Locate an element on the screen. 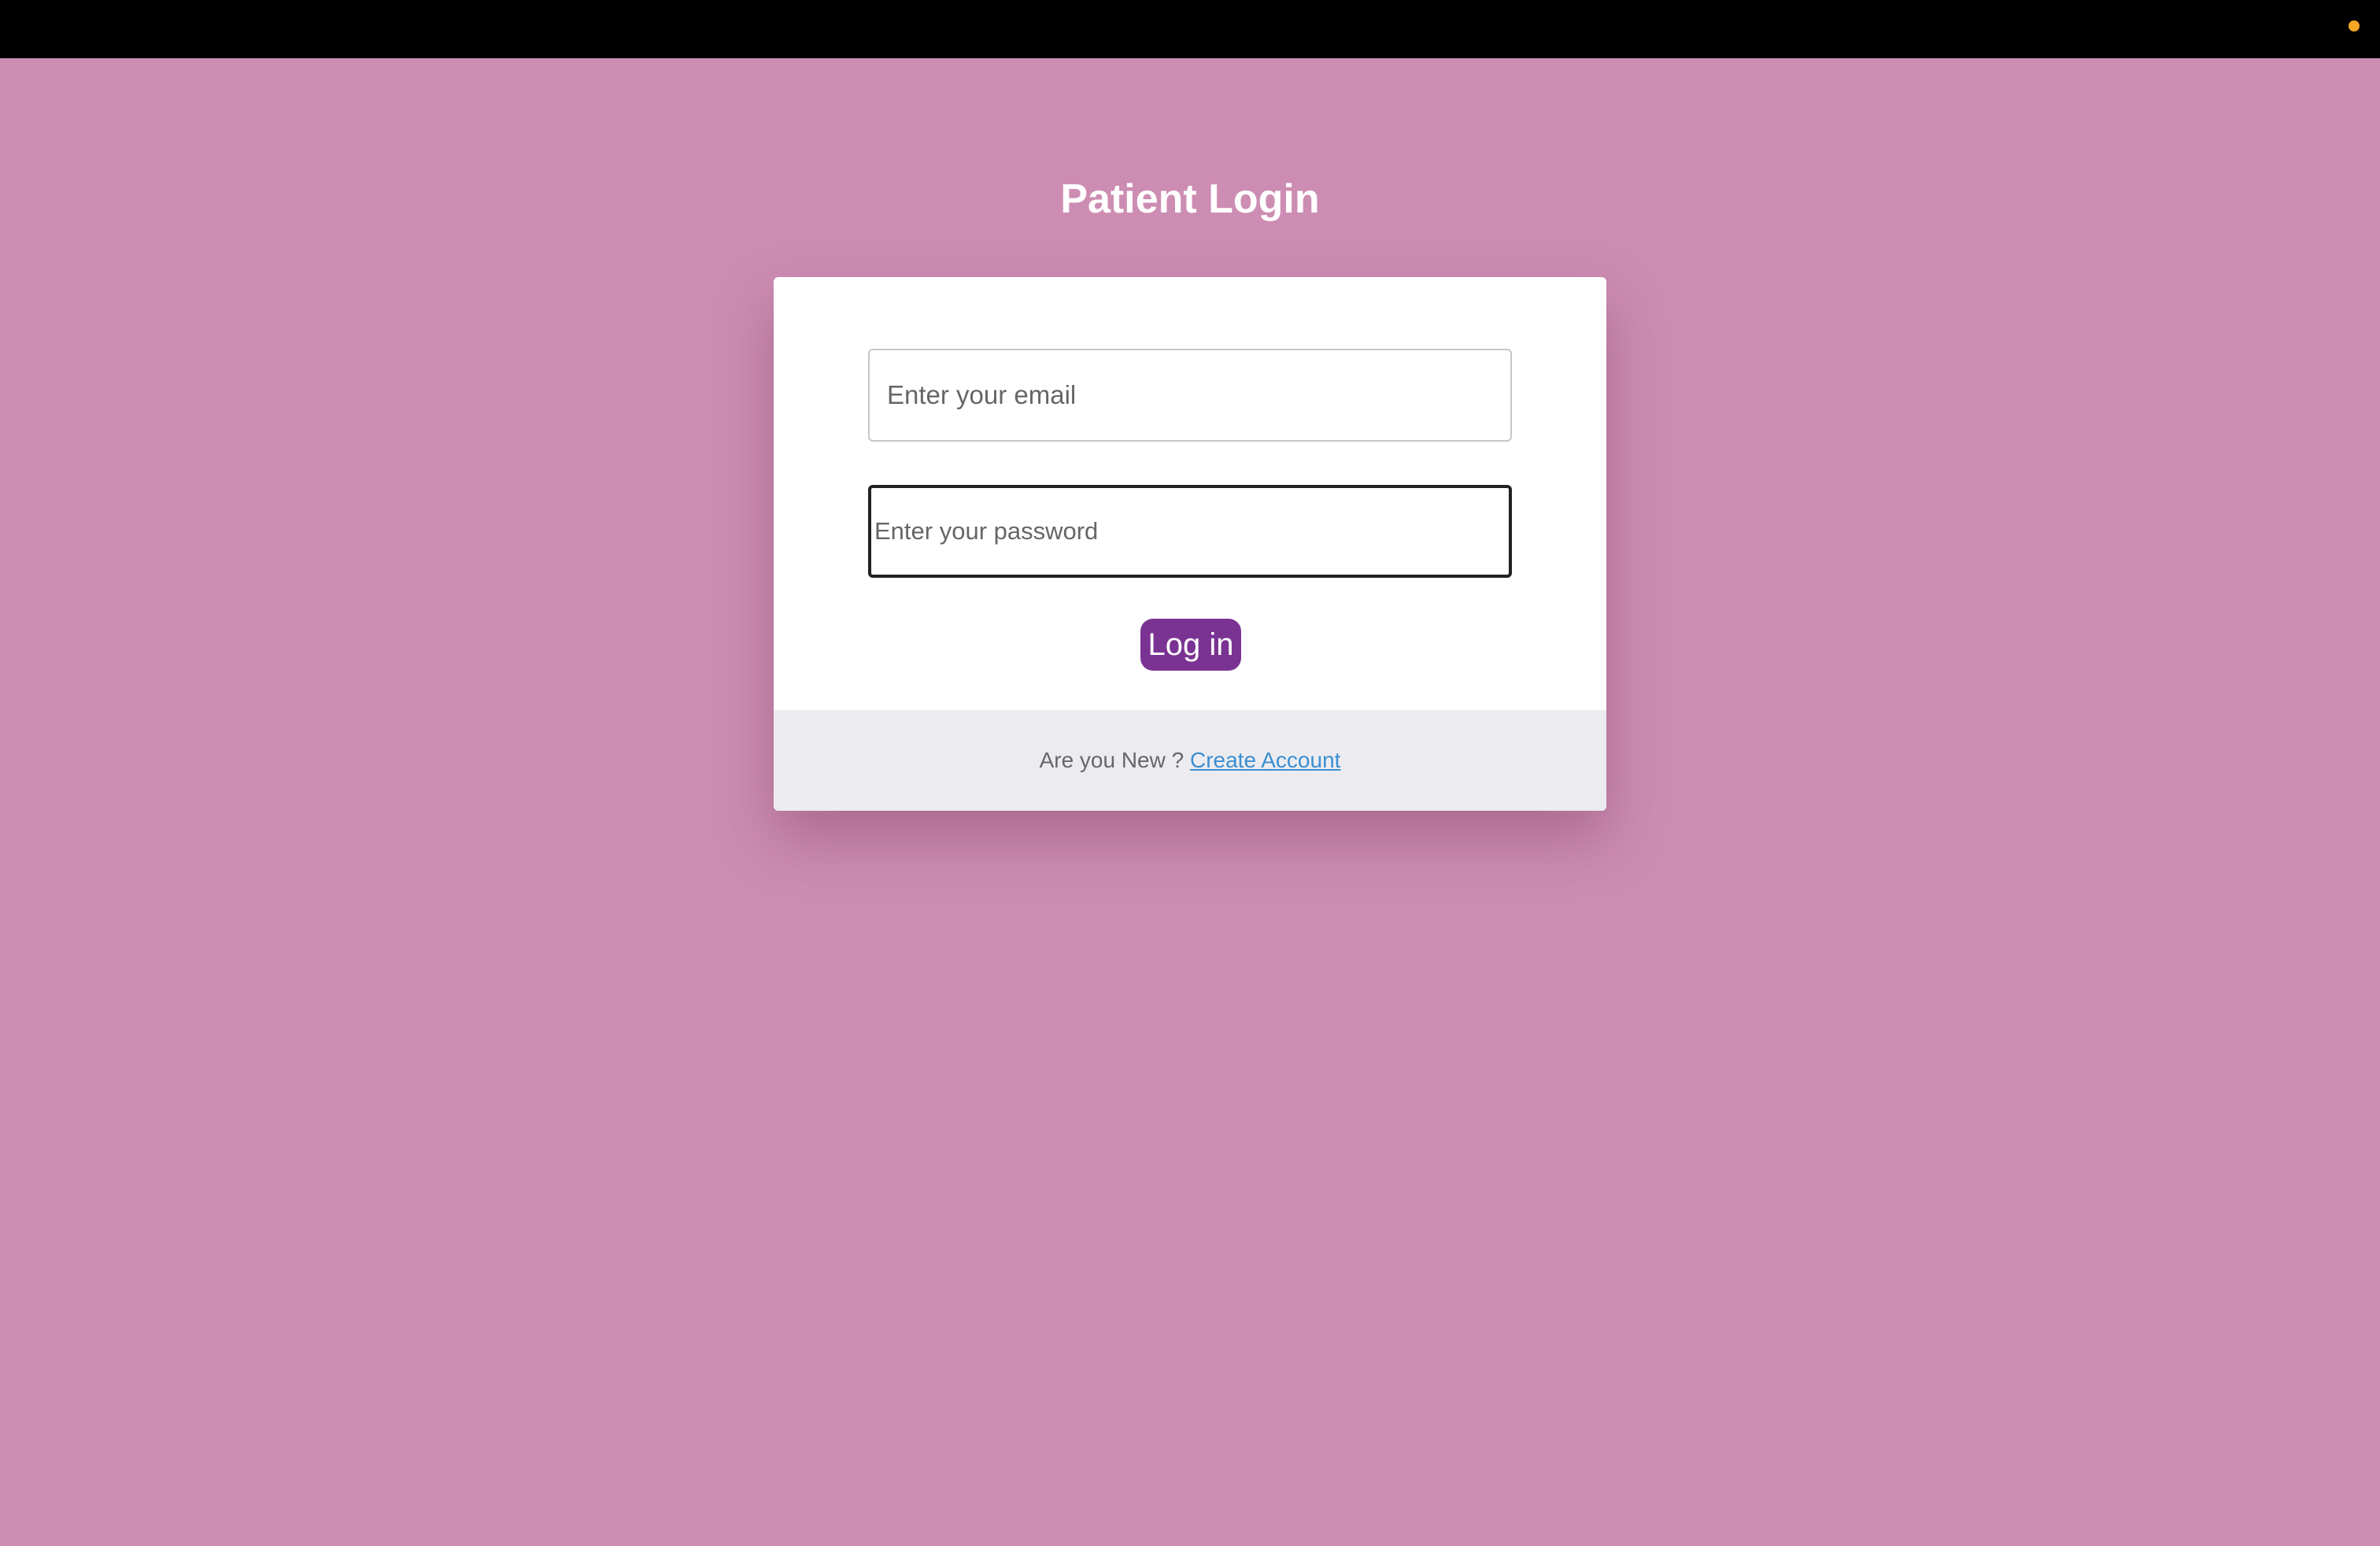 The height and width of the screenshot is (1546, 2380). top-bar is located at coordinates (1190, 29).